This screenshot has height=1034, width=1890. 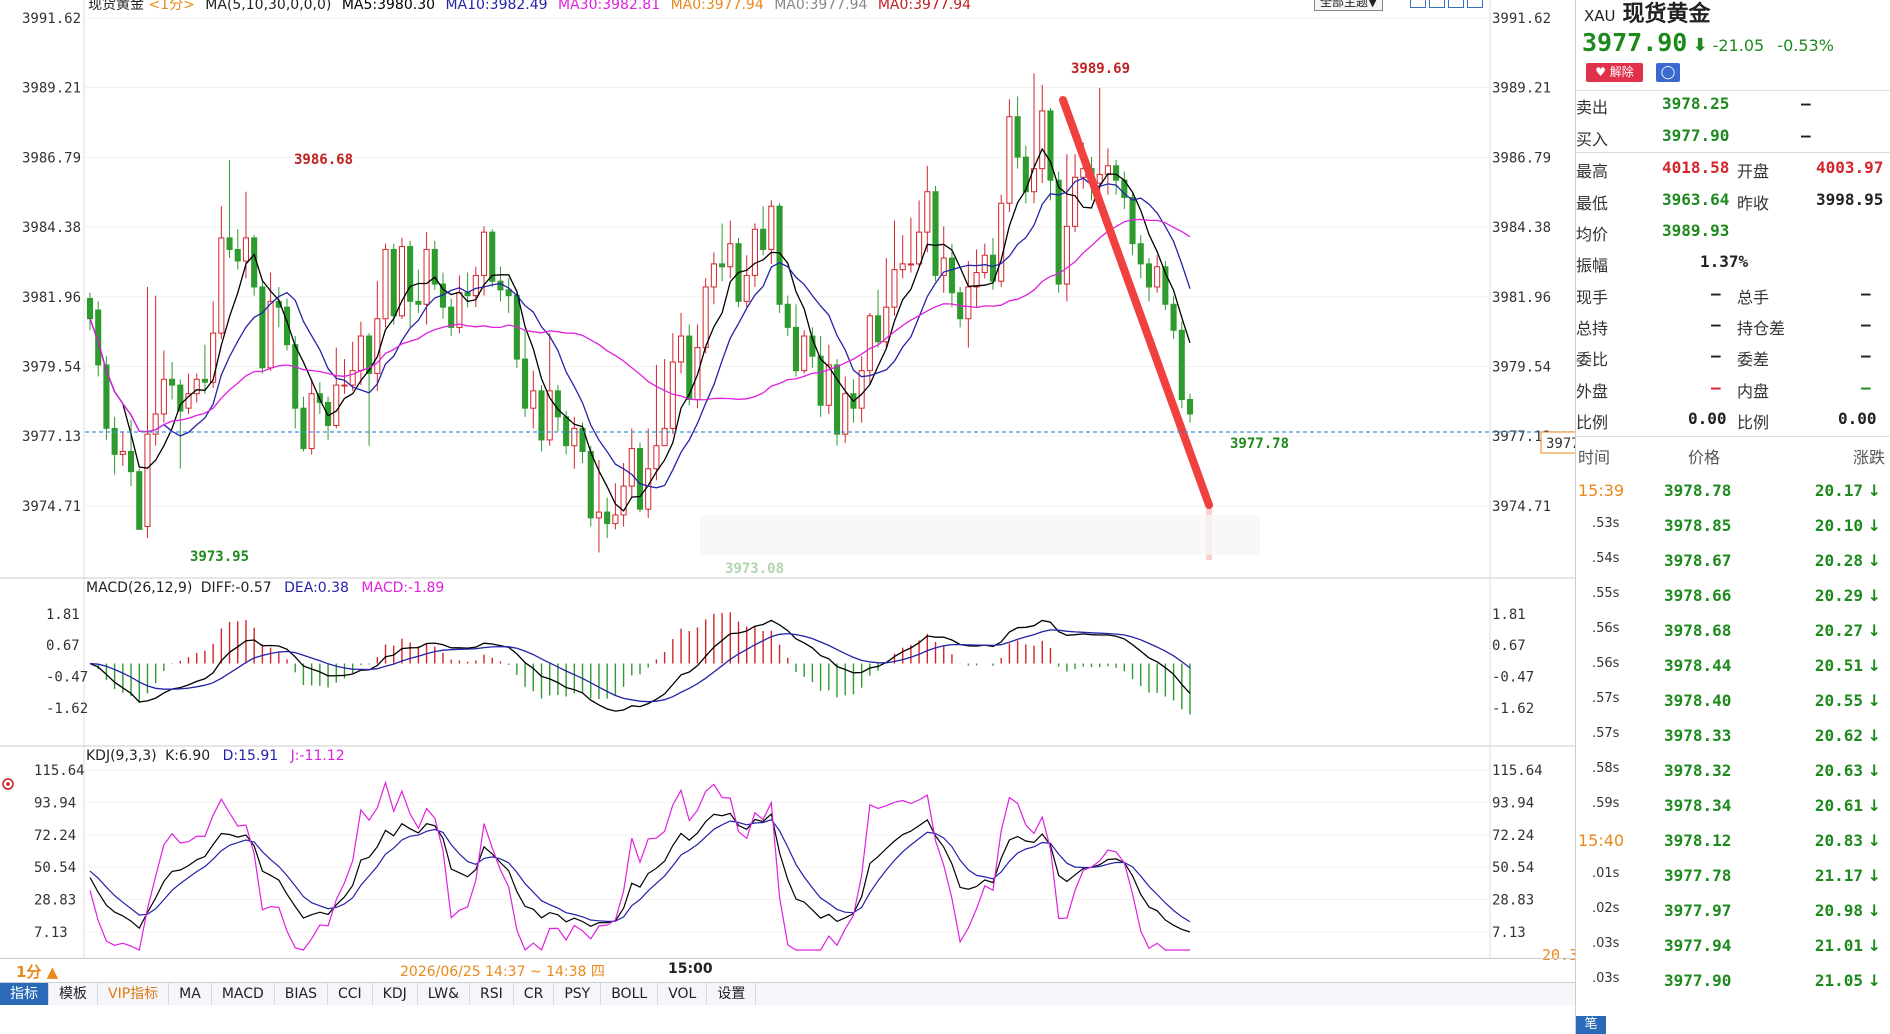 I want to click on tick-change: 21.05, so click(x=1838, y=980).